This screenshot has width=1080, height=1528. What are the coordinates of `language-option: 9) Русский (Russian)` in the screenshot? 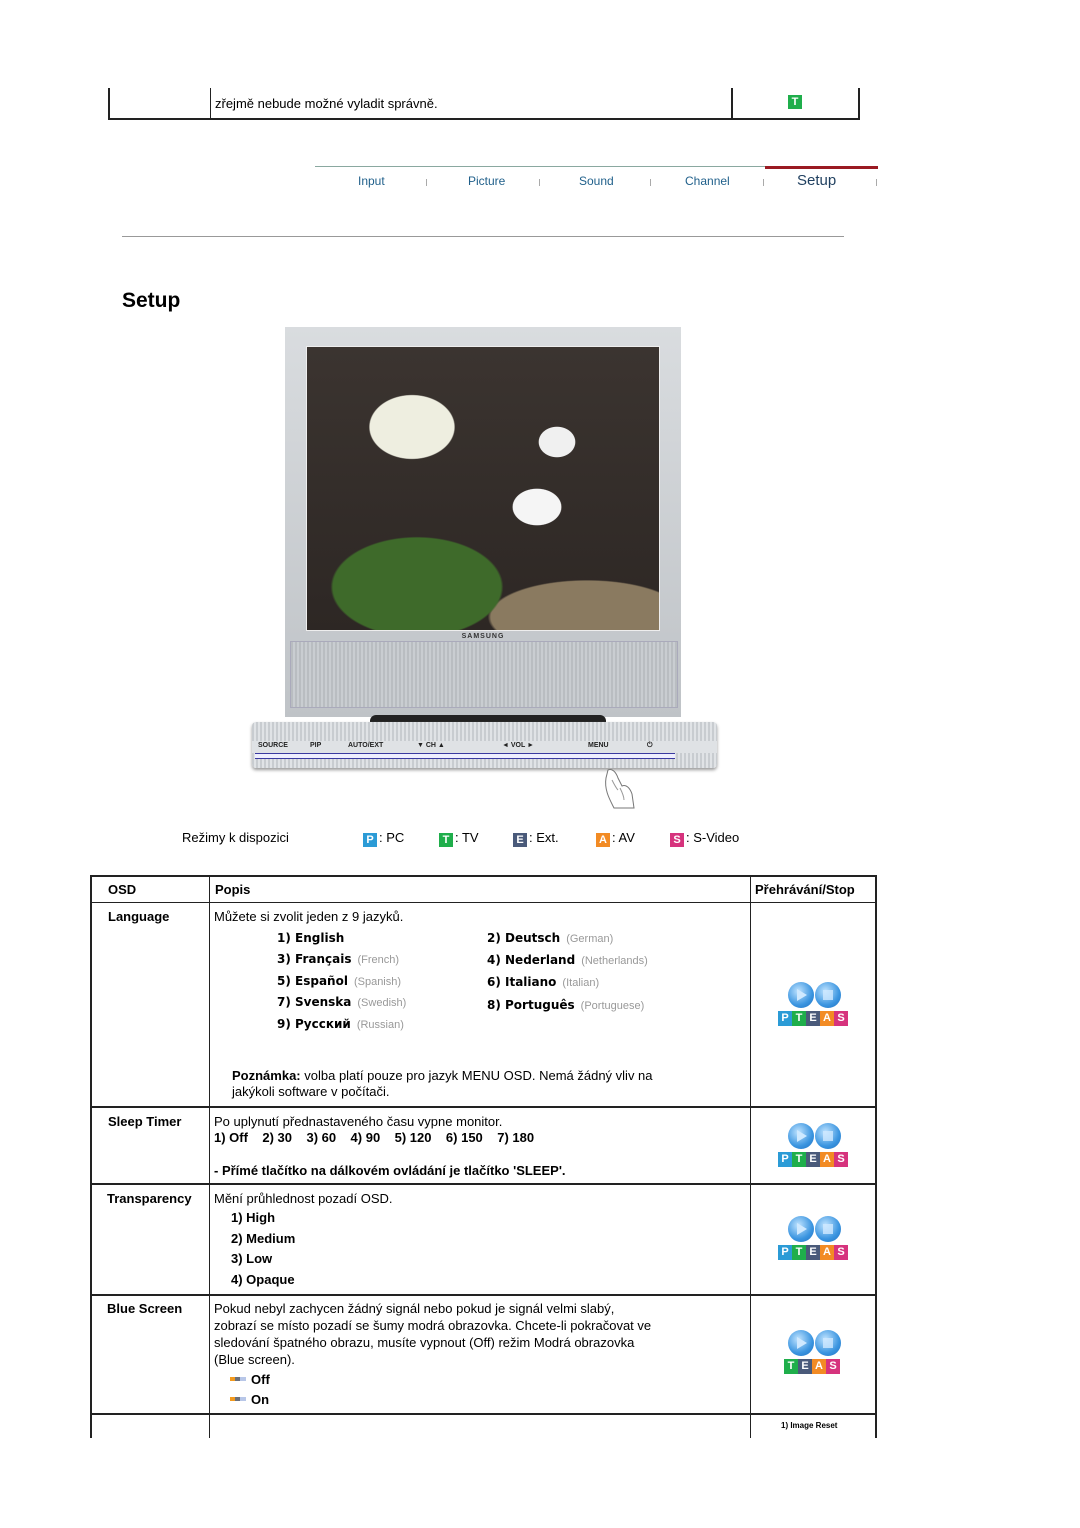 It's located at (340, 1024).